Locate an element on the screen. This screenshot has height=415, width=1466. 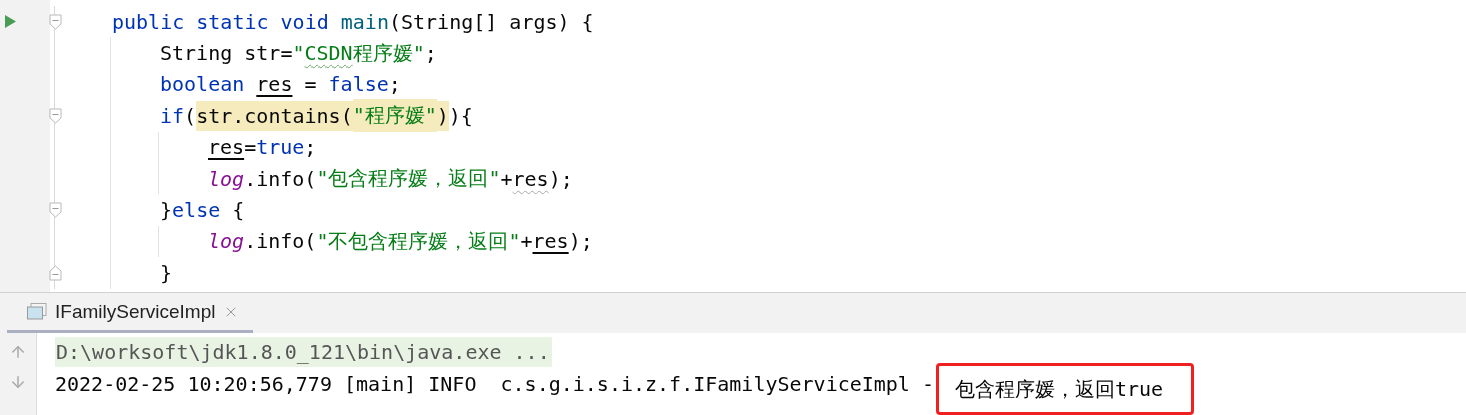
code-line: res=true; is located at coordinates (262, 148).